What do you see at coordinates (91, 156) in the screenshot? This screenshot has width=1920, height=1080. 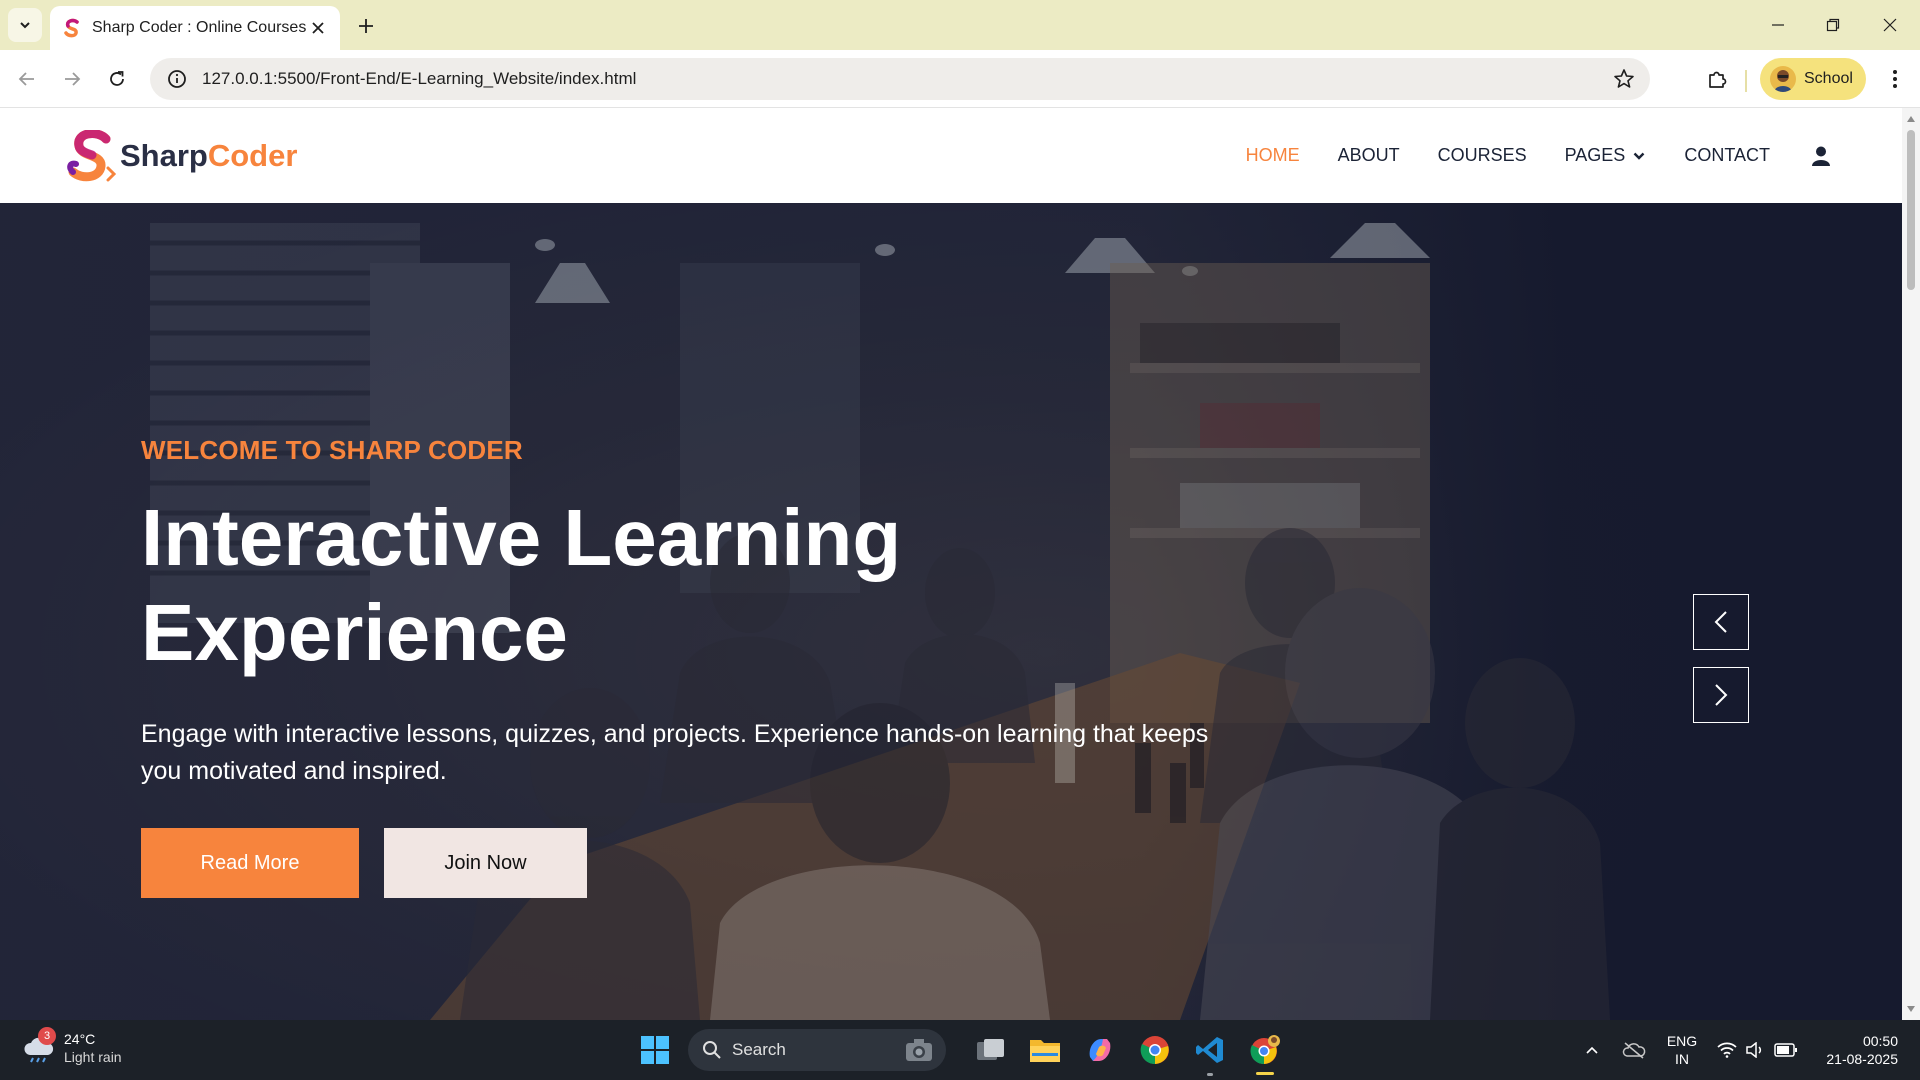 I see `sharpcoder-logo-icon` at bounding box center [91, 156].